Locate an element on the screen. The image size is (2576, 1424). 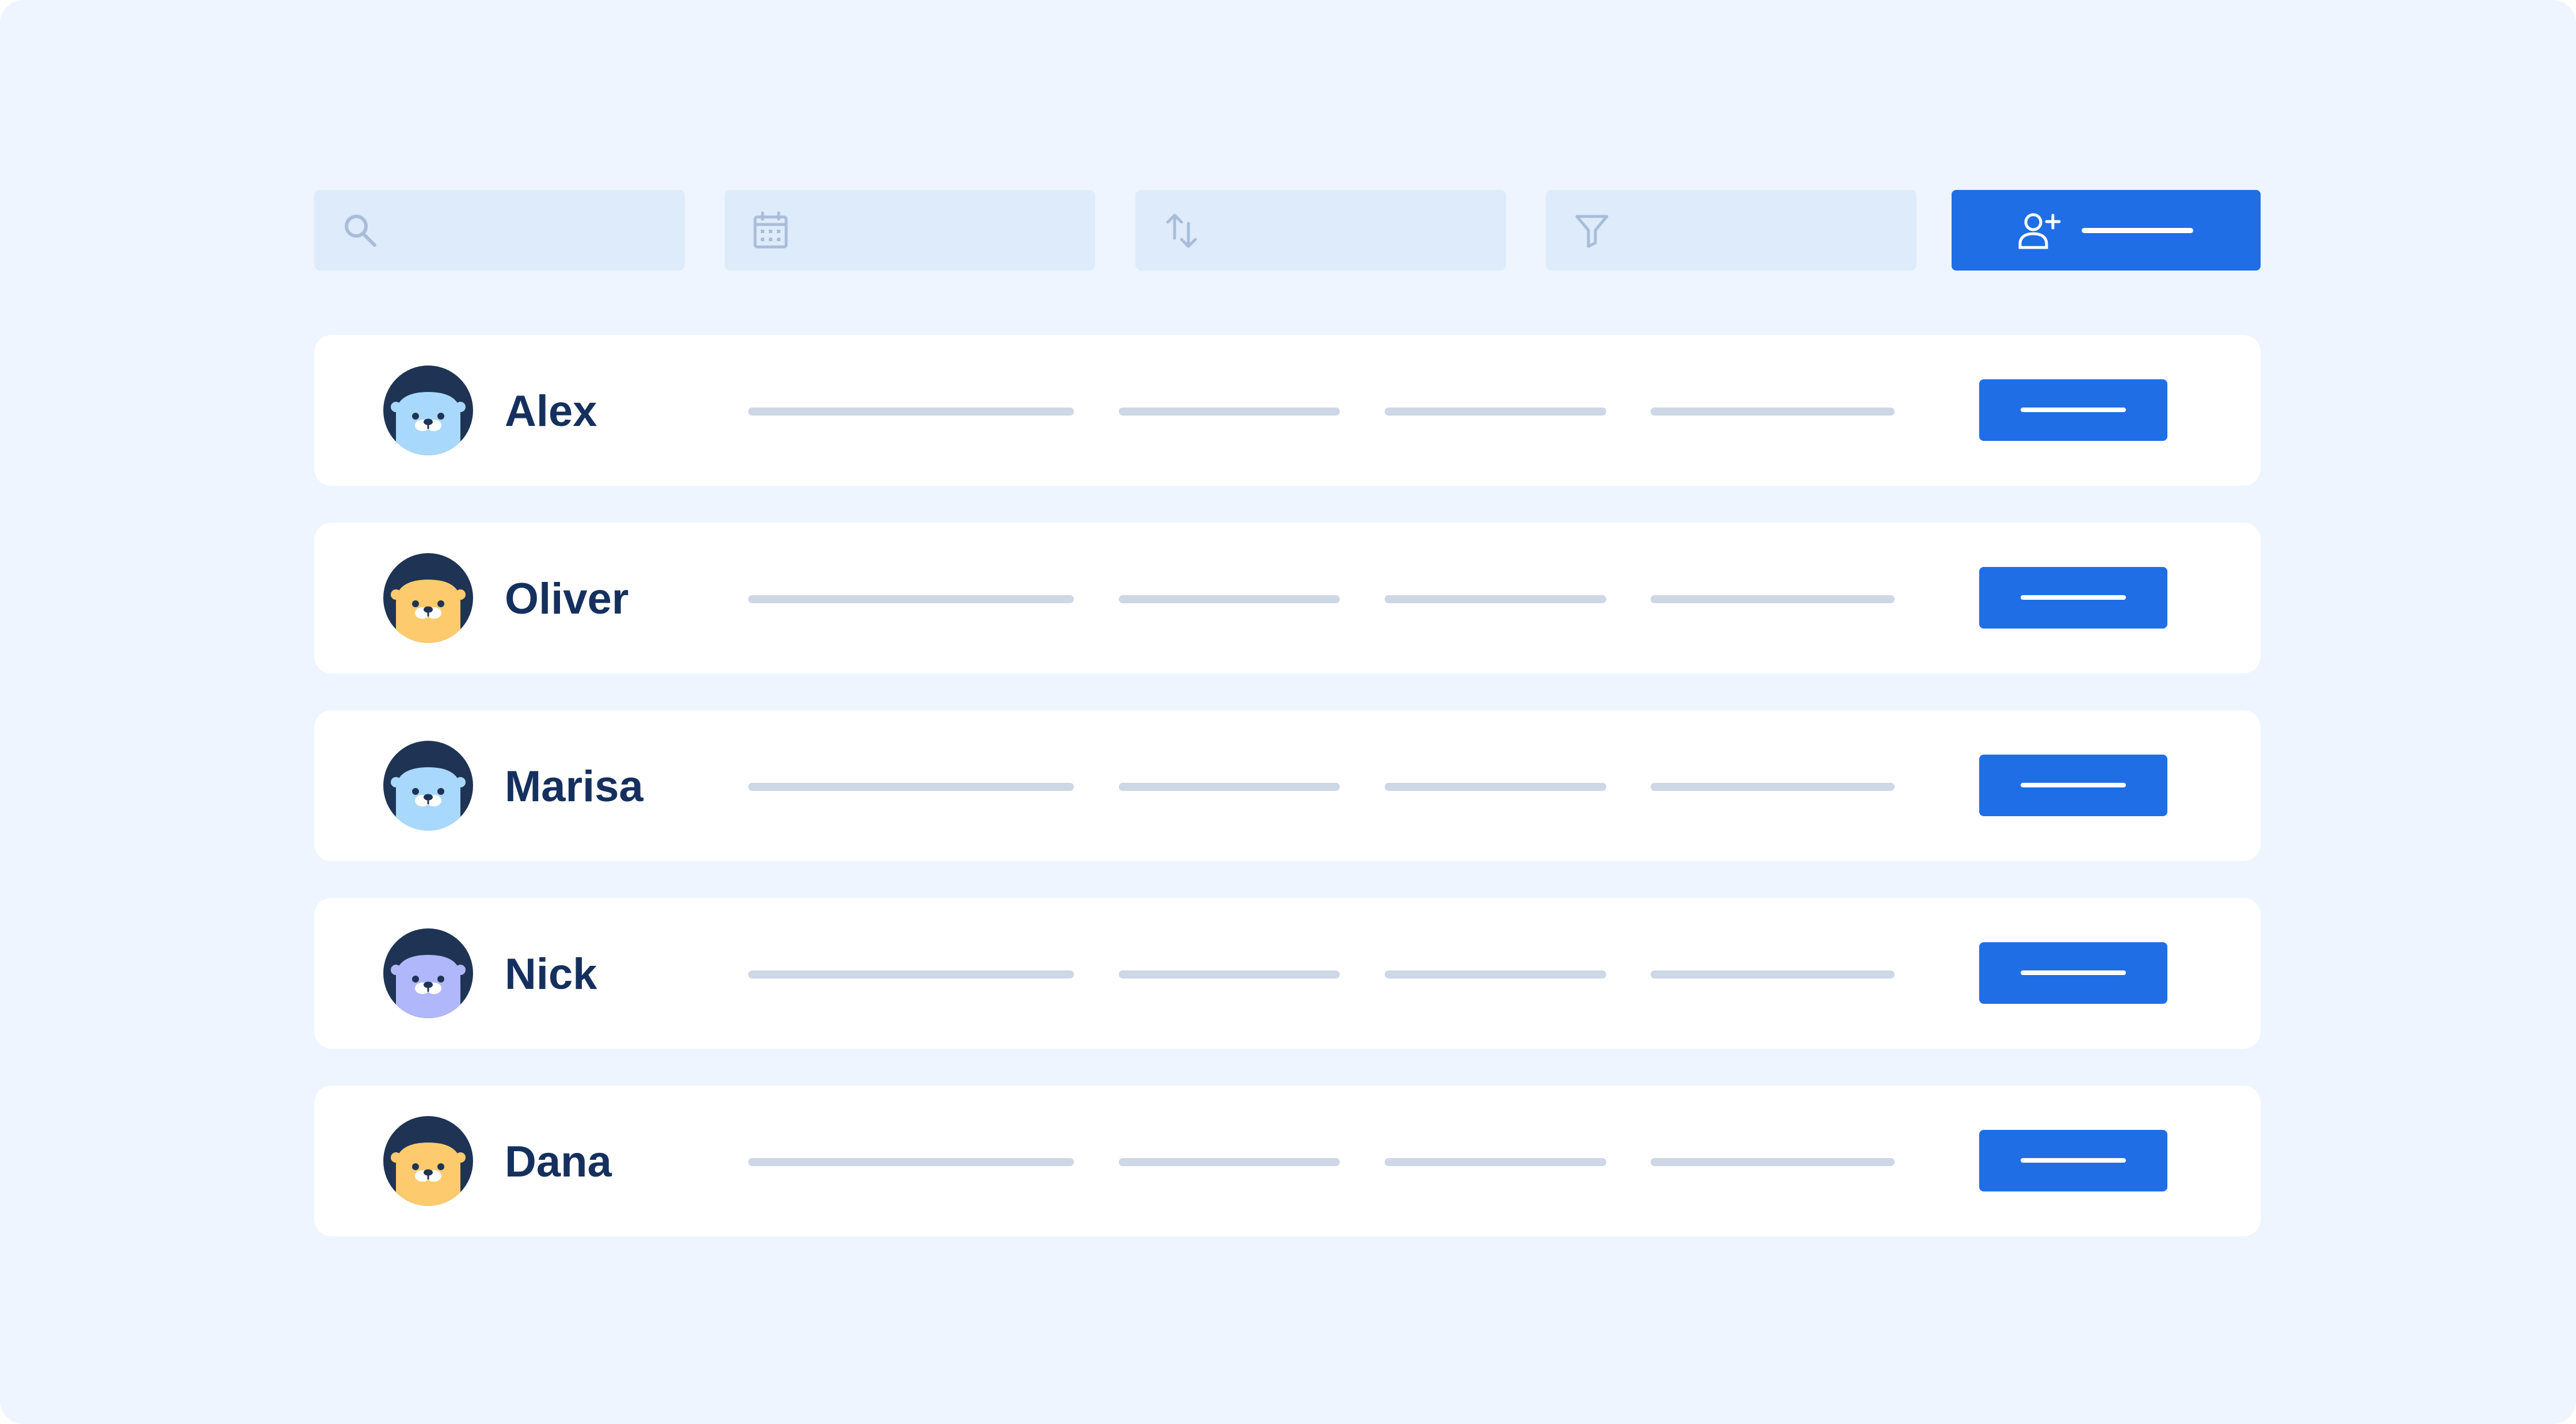
user-row: Oliver is located at coordinates (1288, 598).